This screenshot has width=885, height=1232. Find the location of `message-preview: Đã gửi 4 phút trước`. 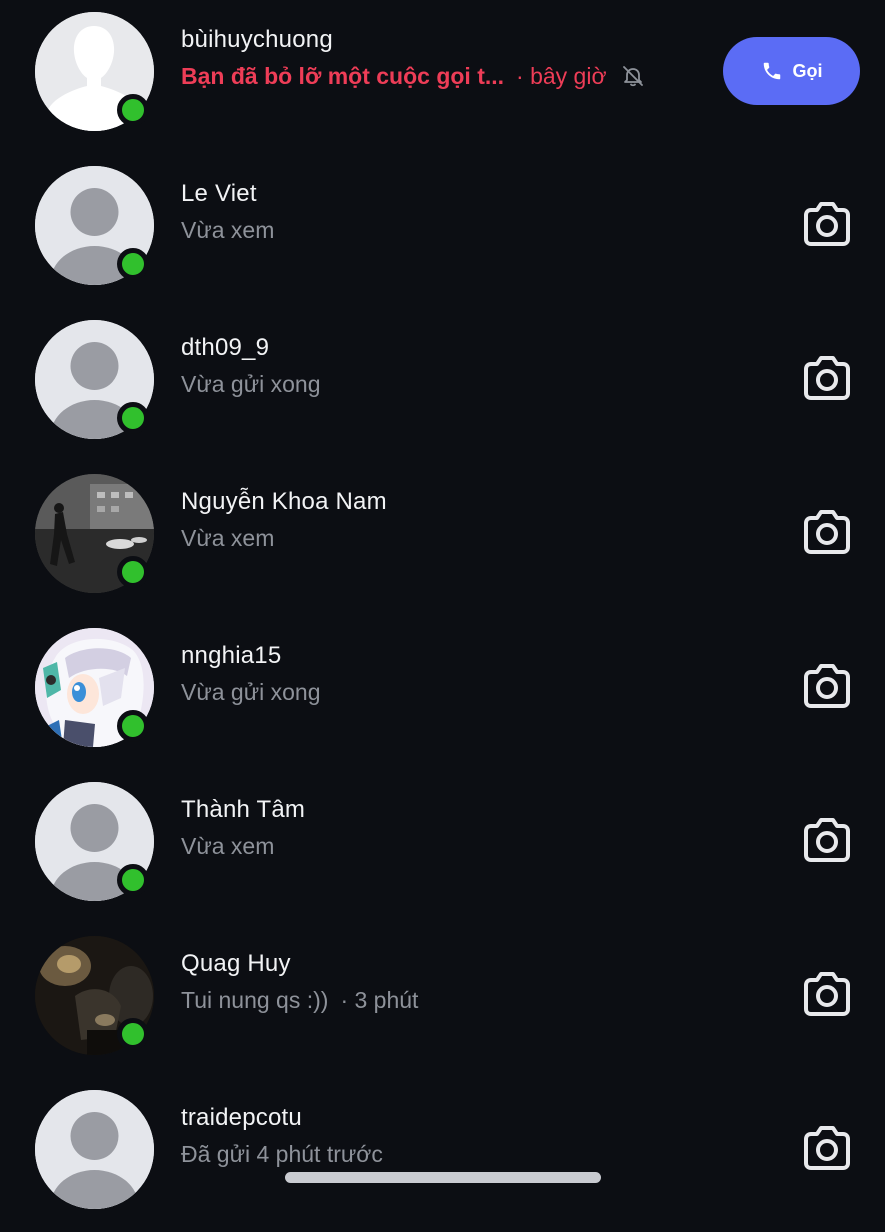

message-preview: Đã gửi 4 phút trước is located at coordinates (282, 1154).